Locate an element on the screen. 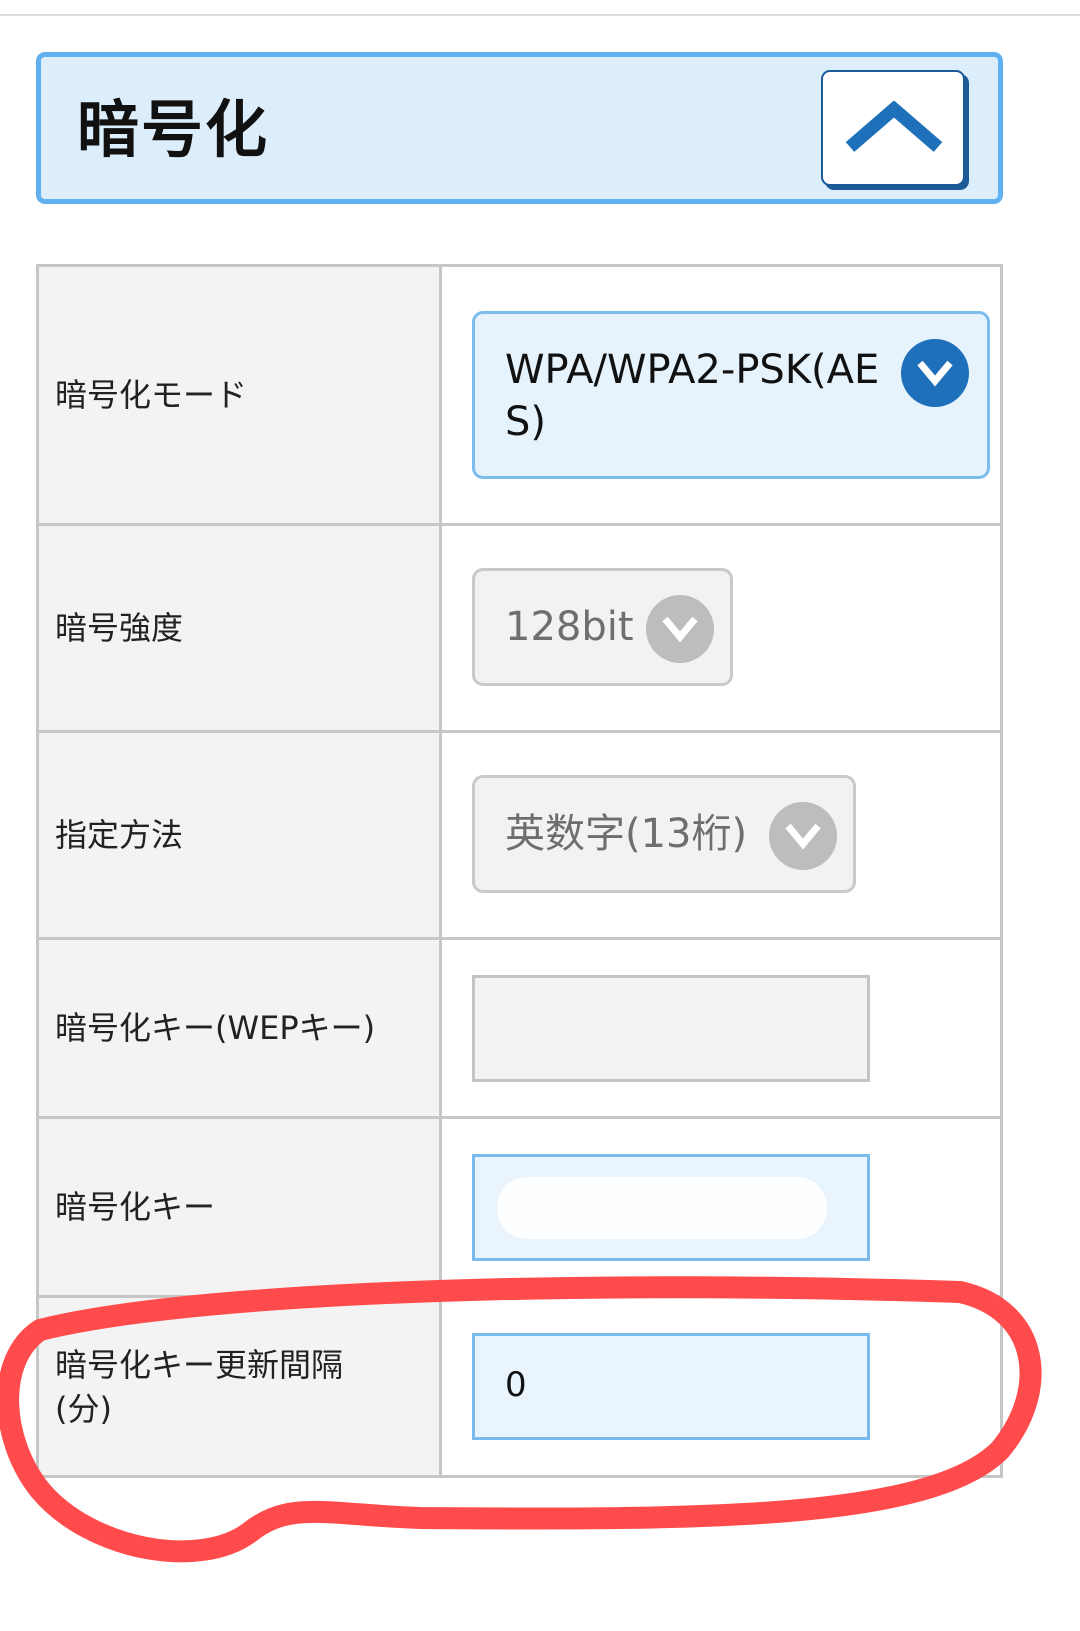 This screenshot has width=1080, height=1631. top-divider is located at coordinates (540, 15).